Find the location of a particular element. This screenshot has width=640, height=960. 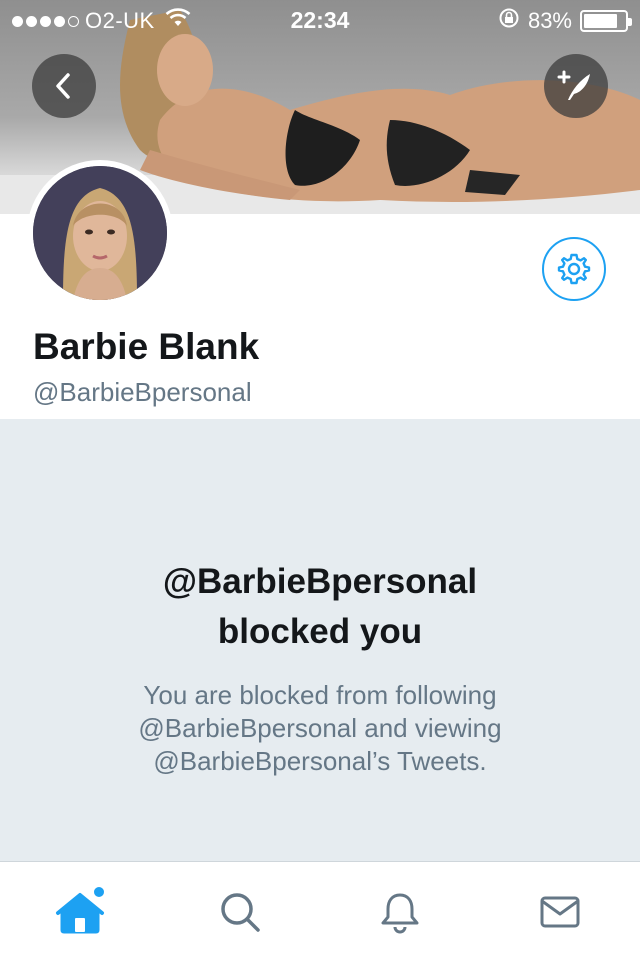

status-bar: O2-UK 22:34 83% is located at coordinates (320, 20).